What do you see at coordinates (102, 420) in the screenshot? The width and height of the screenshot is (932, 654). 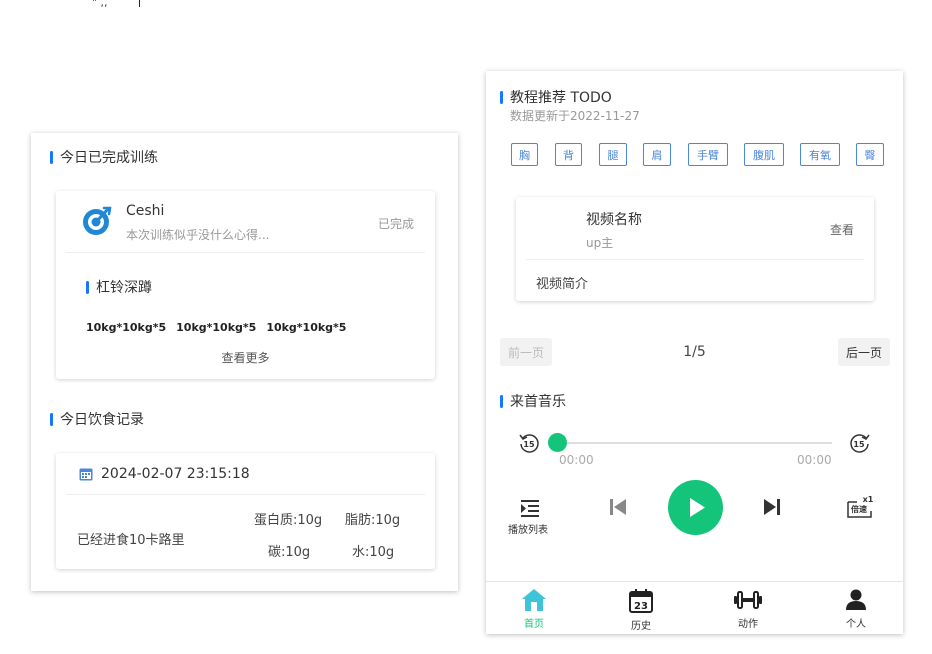 I see `diet-title-text: 今日饮食记录` at bounding box center [102, 420].